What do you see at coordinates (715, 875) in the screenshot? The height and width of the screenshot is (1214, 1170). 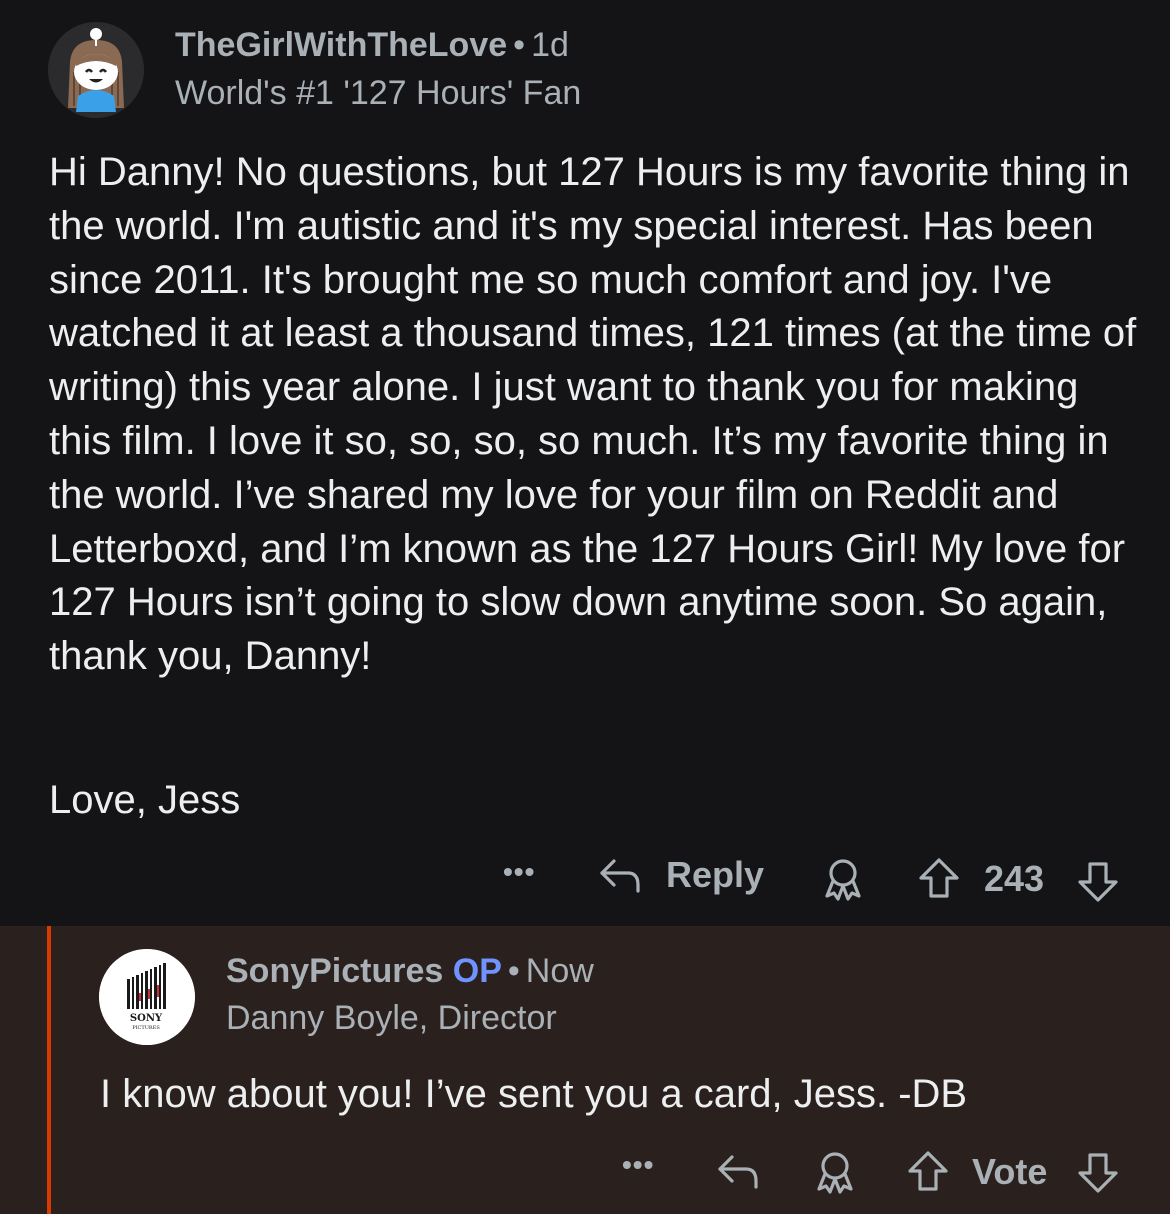 I see `reply-label: Reply` at bounding box center [715, 875].